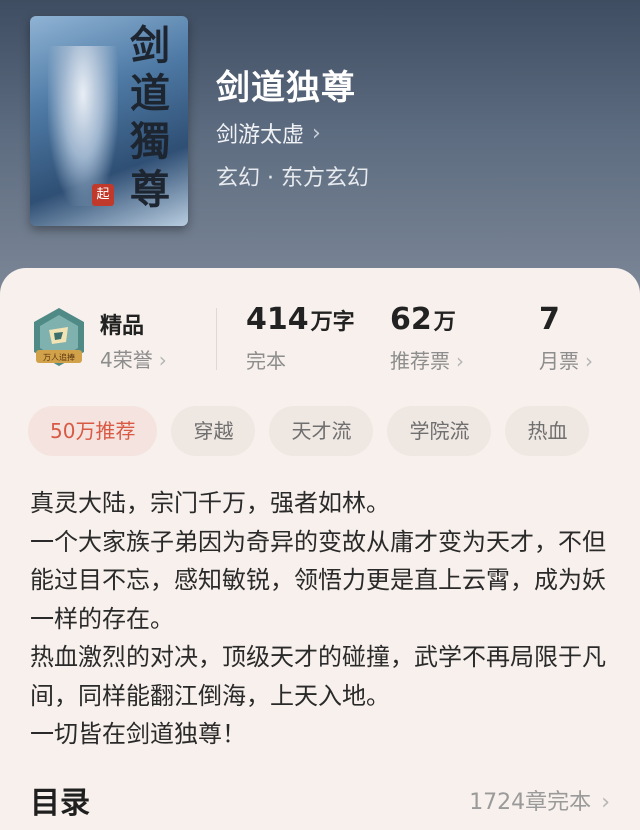 Image resolution: width=640 pixels, height=830 pixels. I want to click on stat-recommend-votes: 62万 推荐票 ›, so click(427, 338).